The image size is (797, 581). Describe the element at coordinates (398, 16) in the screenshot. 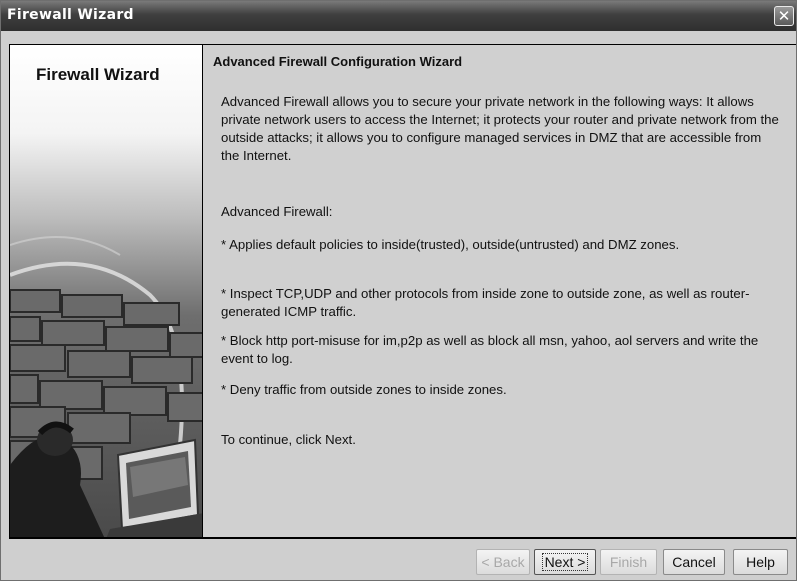

I see `title-bar: Firewall Wizard ✕` at that location.